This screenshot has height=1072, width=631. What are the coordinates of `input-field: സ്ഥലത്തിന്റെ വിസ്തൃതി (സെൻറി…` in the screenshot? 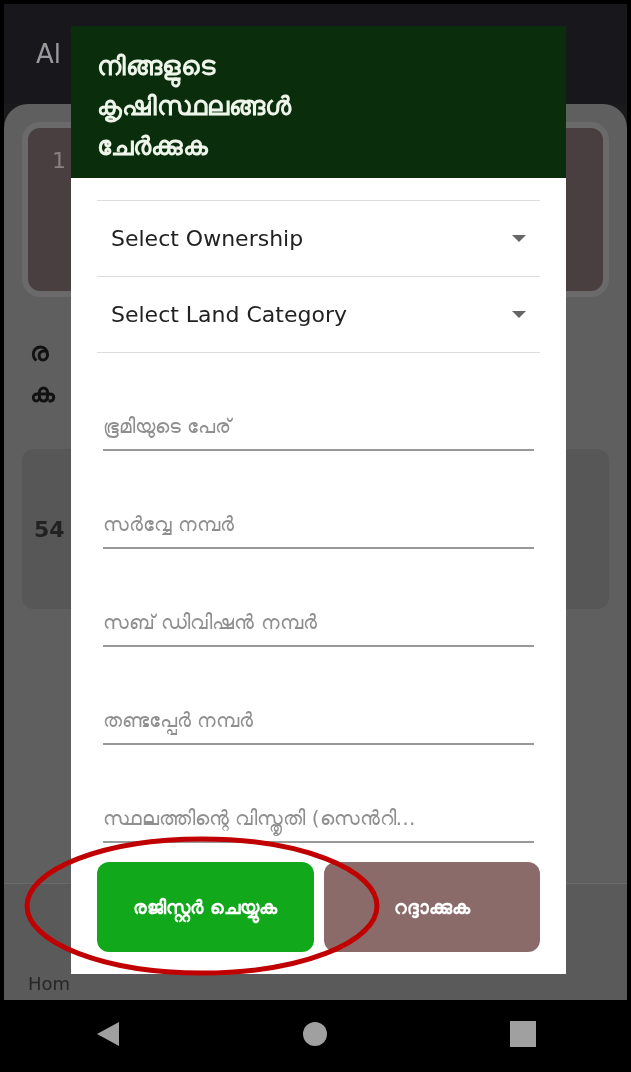 It's located at (318, 818).